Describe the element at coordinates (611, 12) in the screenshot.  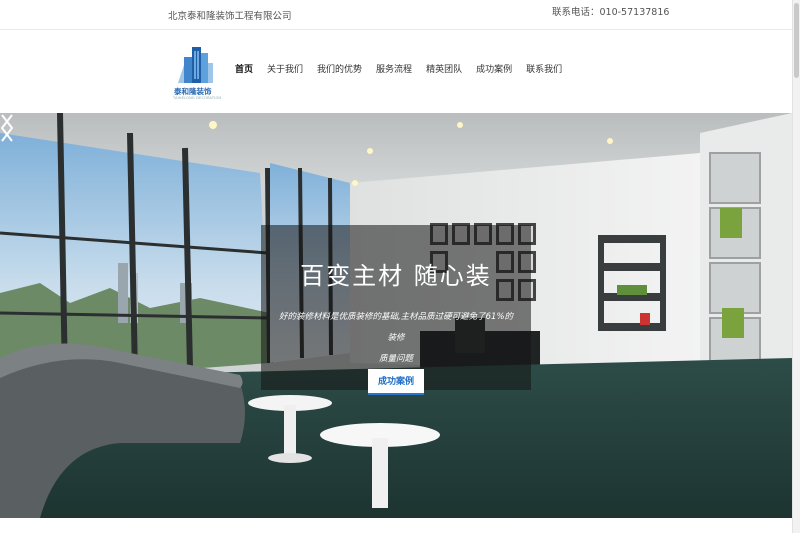
I see `contact-phone: 联系电话：010-57137816` at that location.